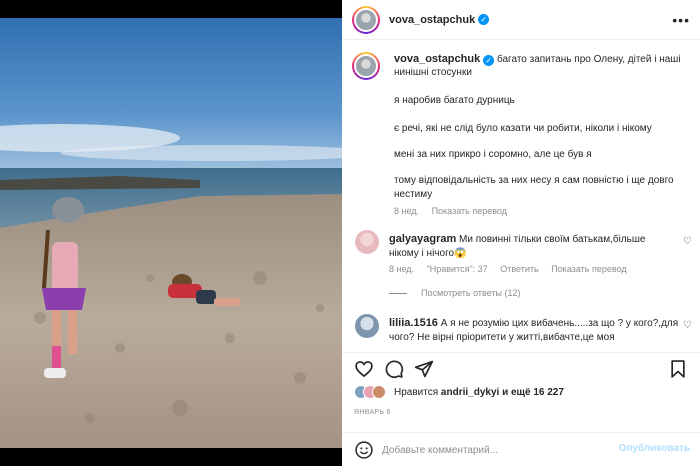 The image size is (700, 466). Describe the element at coordinates (457, 269) in the screenshot. I see `comment-likes-count: "Нравится": 37` at that location.